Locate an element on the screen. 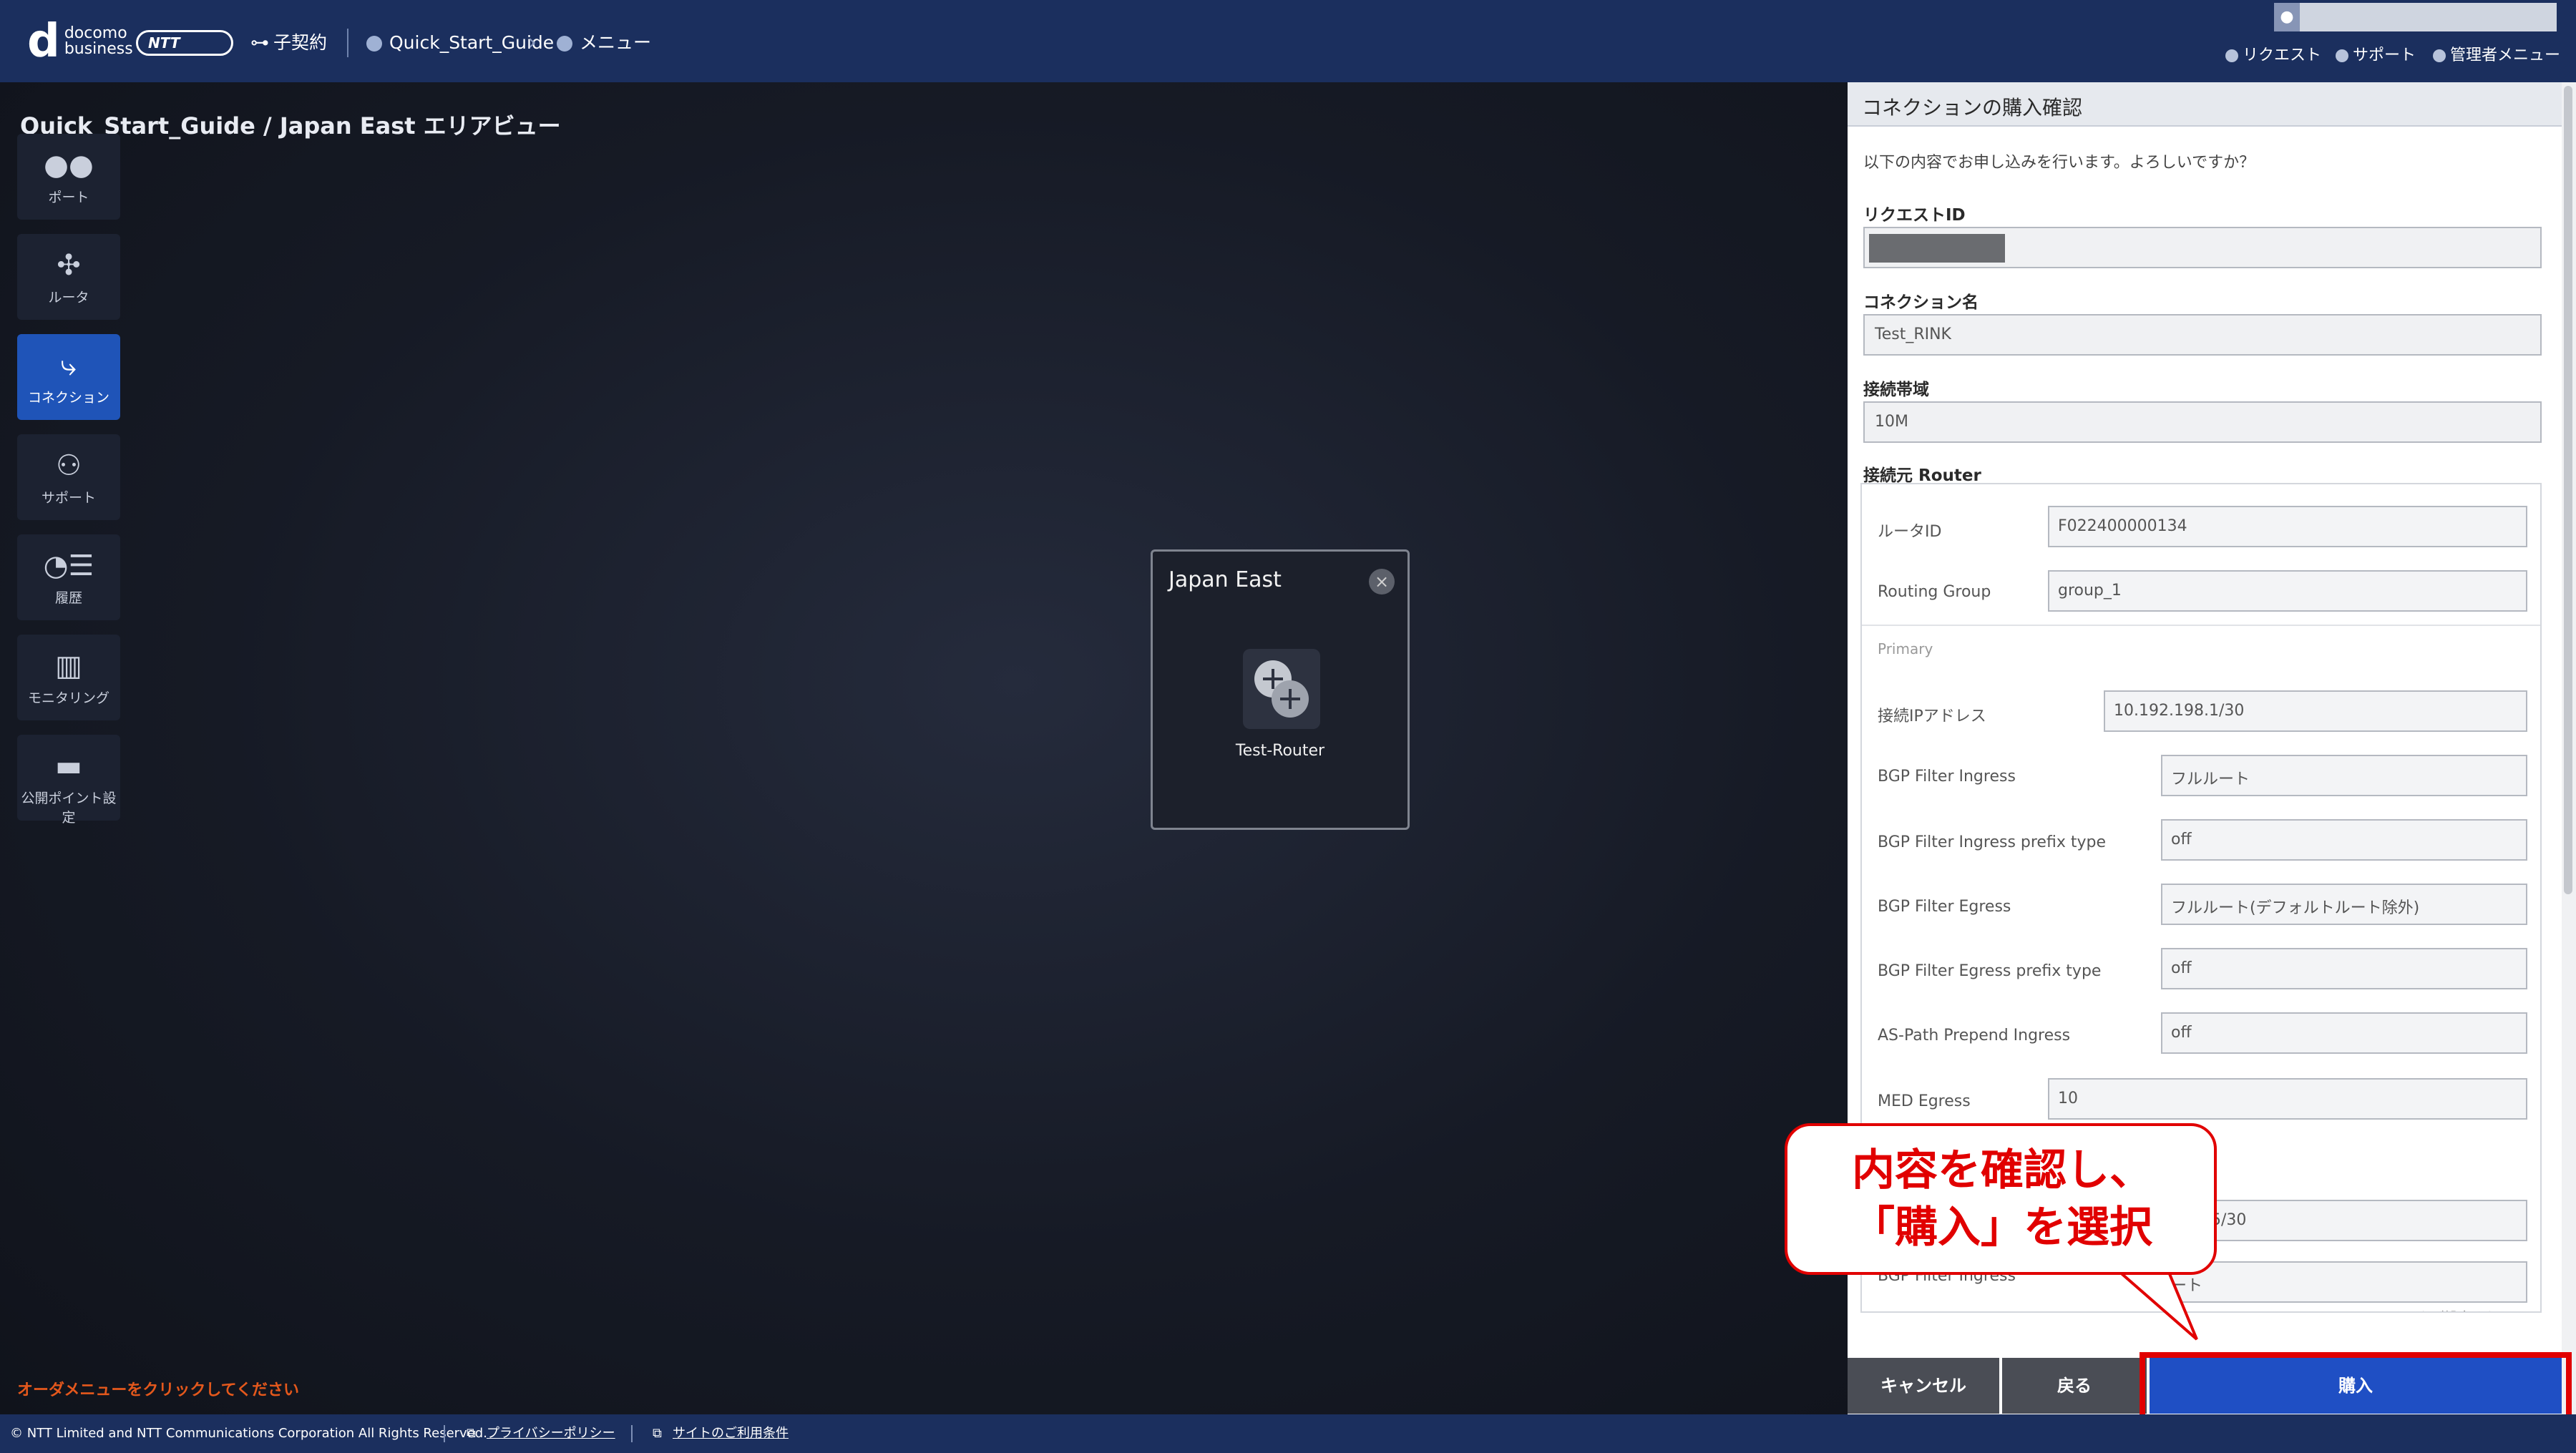 The height and width of the screenshot is (1453, 2576). contract-link: ⊶ 子契約 is located at coordinates (288, 43).